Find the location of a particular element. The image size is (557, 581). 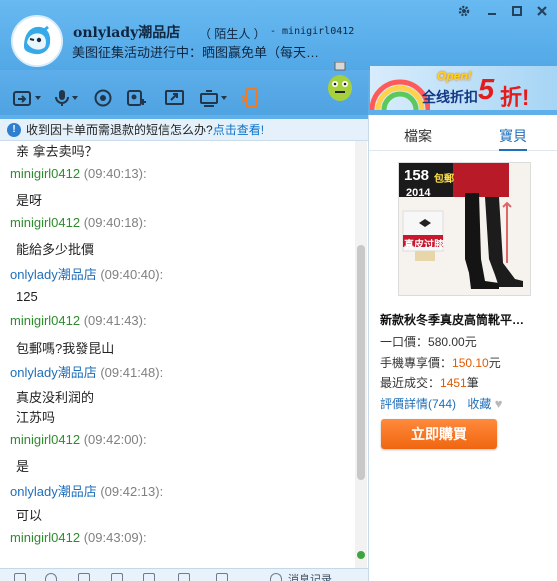

message-header: onlylady潮品店 (09:42:13): is located at coordinates (86, 490).